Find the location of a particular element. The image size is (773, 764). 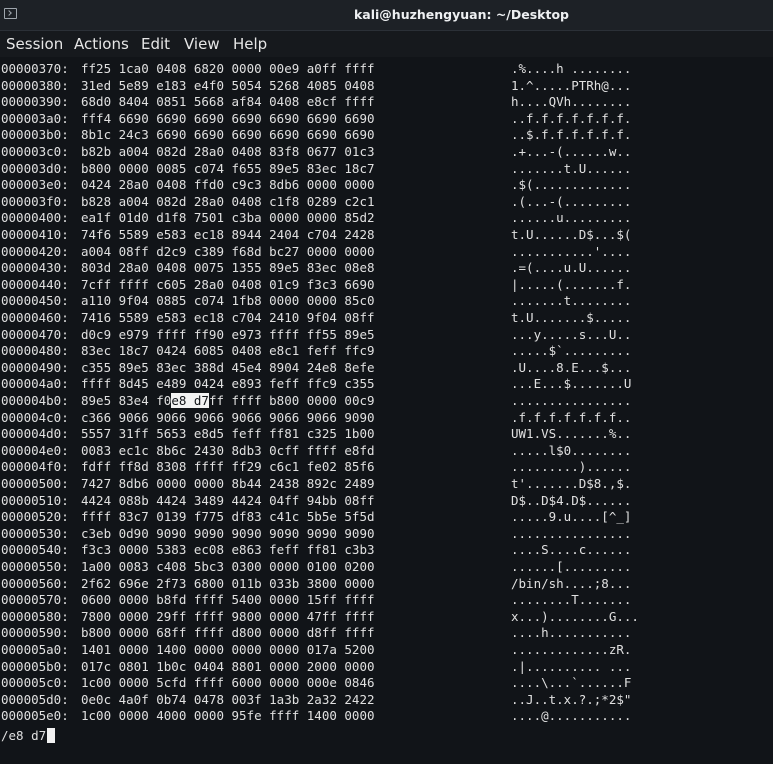

row-hex: 1a00 0083 c408 5bc3 0300 0000 0100 0200 is located at coordinates (228, 566).